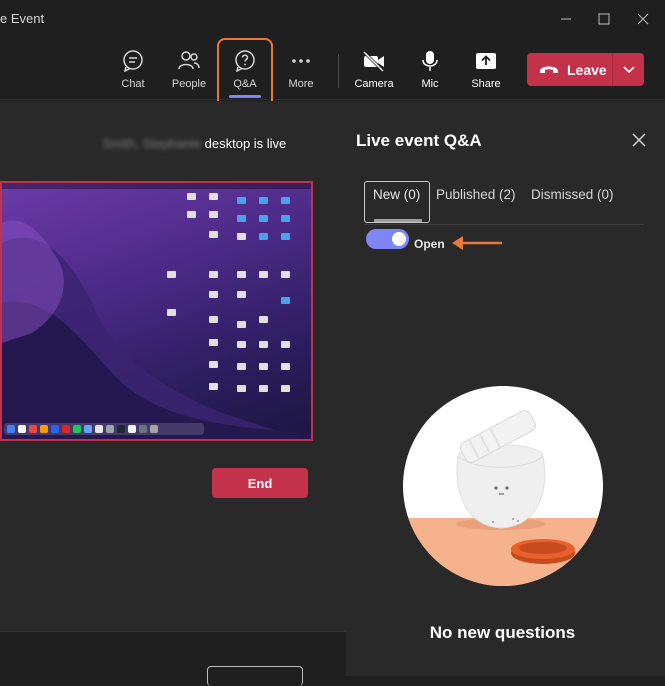 Image resolution: width=665 pixels, height=686 pixels. Describe the element at coordinates (477, 243) in the screenshot. I see `arrow-left-icon` at that location.